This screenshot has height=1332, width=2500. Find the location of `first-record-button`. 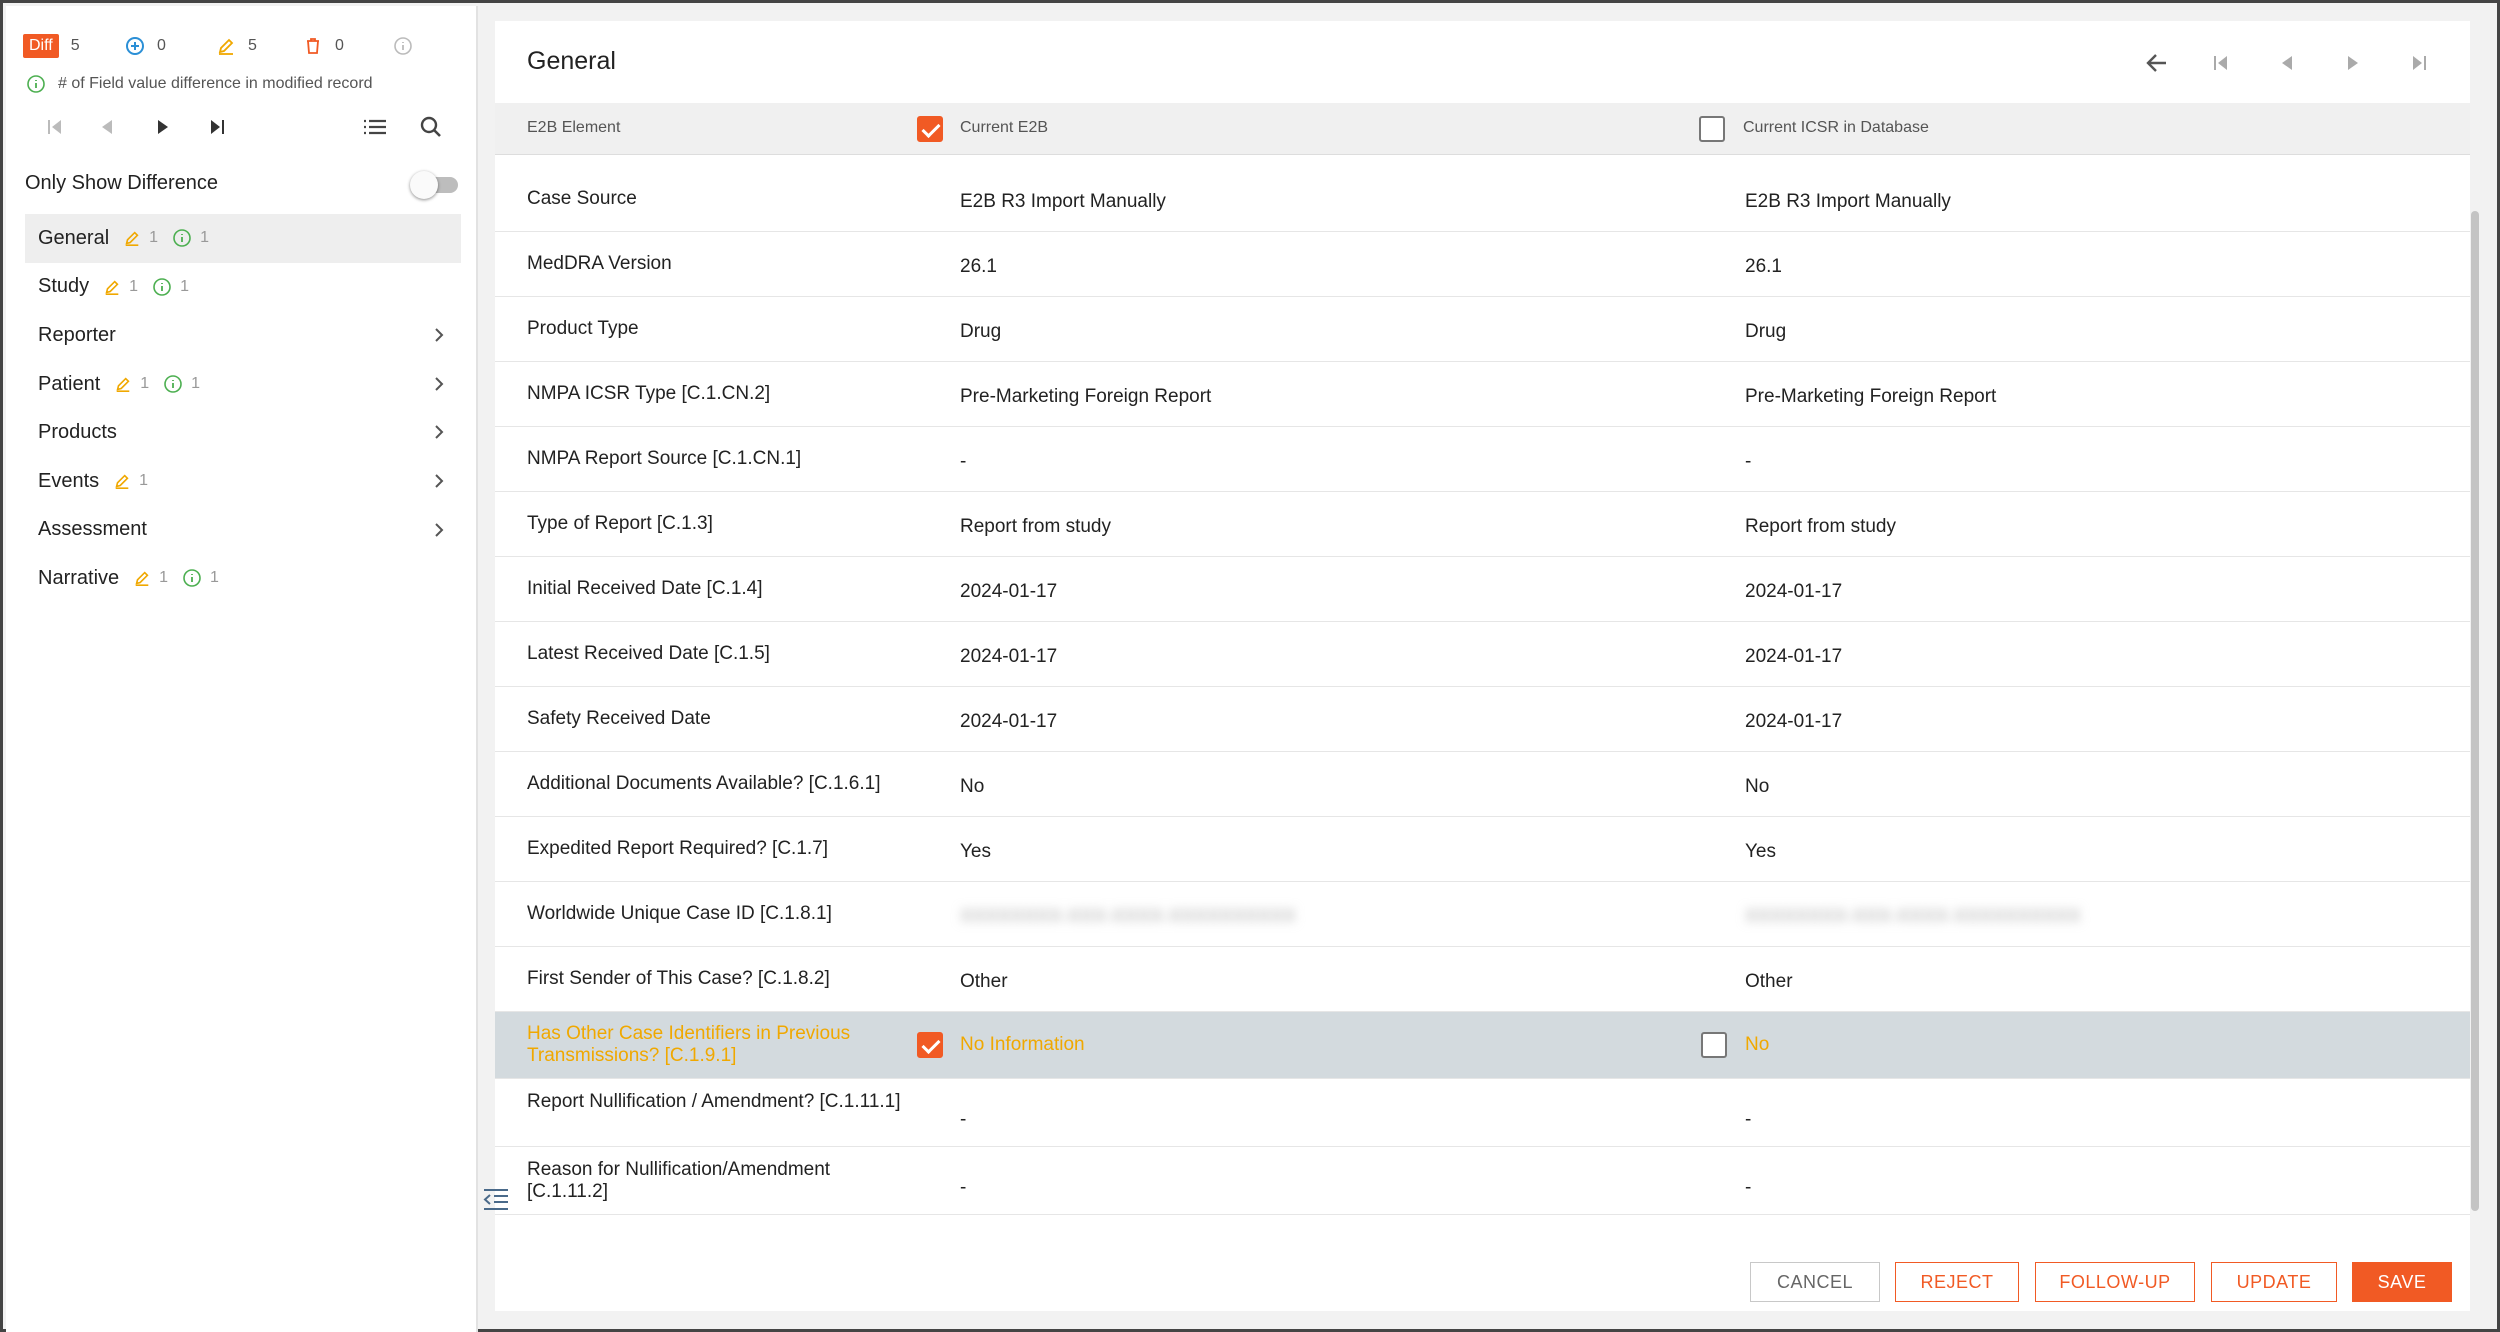

first-record-button is located at coordinates (2221, 63).